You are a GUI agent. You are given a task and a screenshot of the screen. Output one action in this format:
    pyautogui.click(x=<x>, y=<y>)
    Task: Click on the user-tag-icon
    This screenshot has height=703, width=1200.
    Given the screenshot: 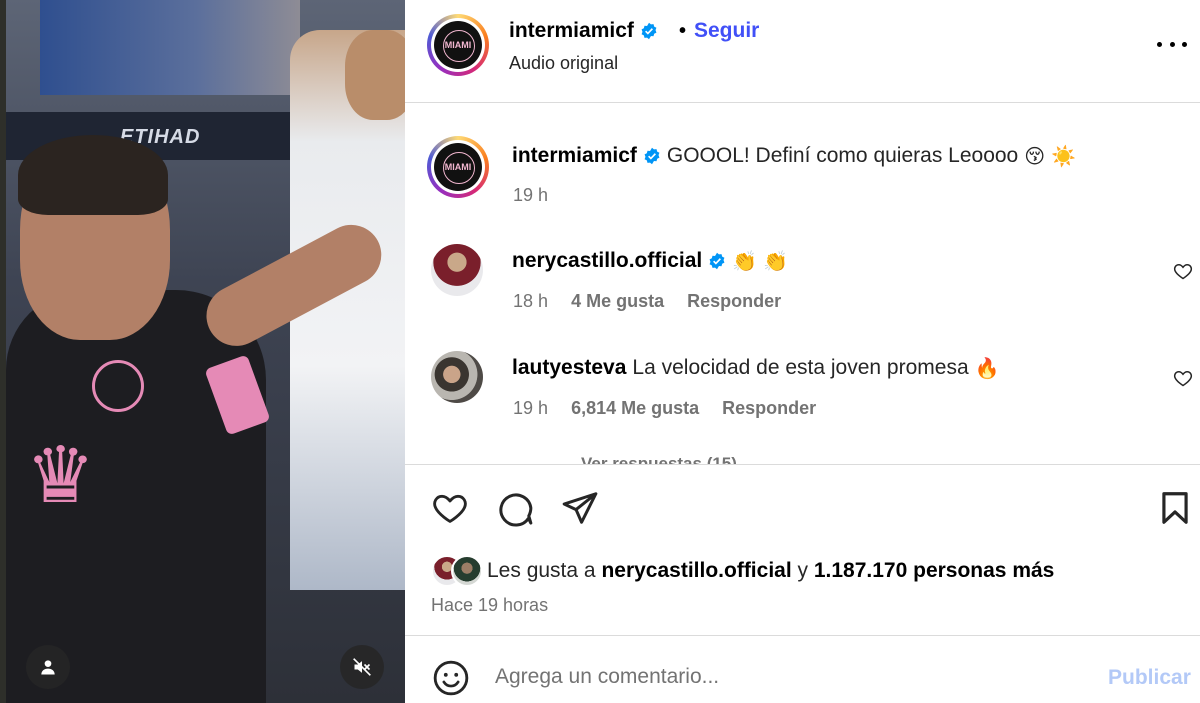 What is the action you would take?
    pyautogui.click(x=48, y=667)
    